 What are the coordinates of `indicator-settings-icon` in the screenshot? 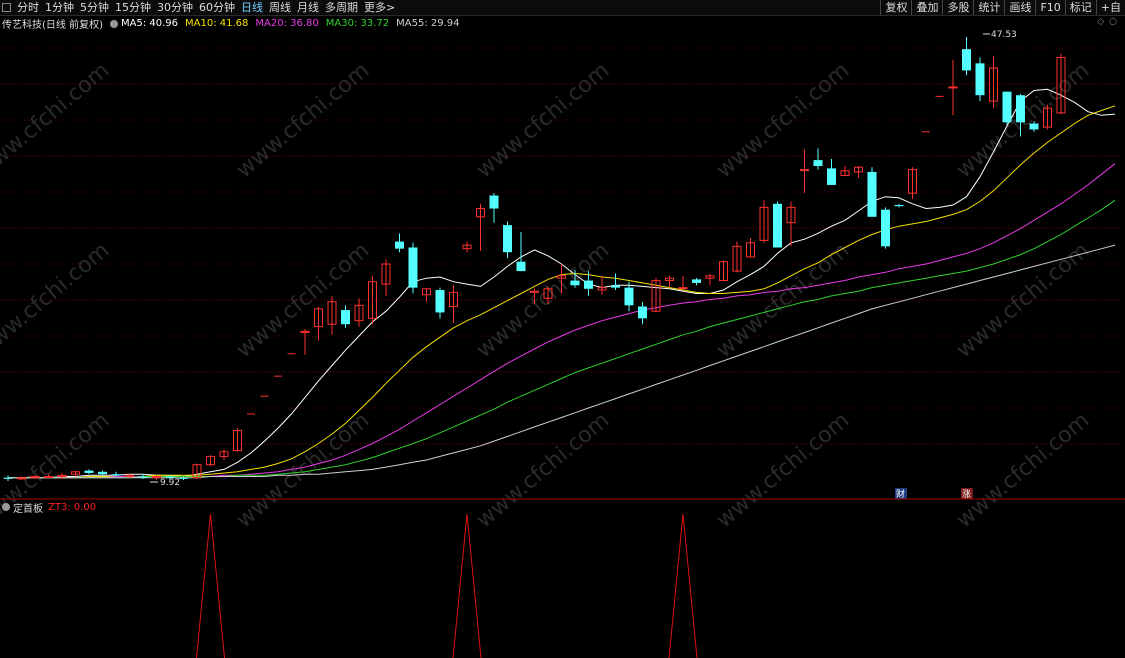 It's located at (6, 507).